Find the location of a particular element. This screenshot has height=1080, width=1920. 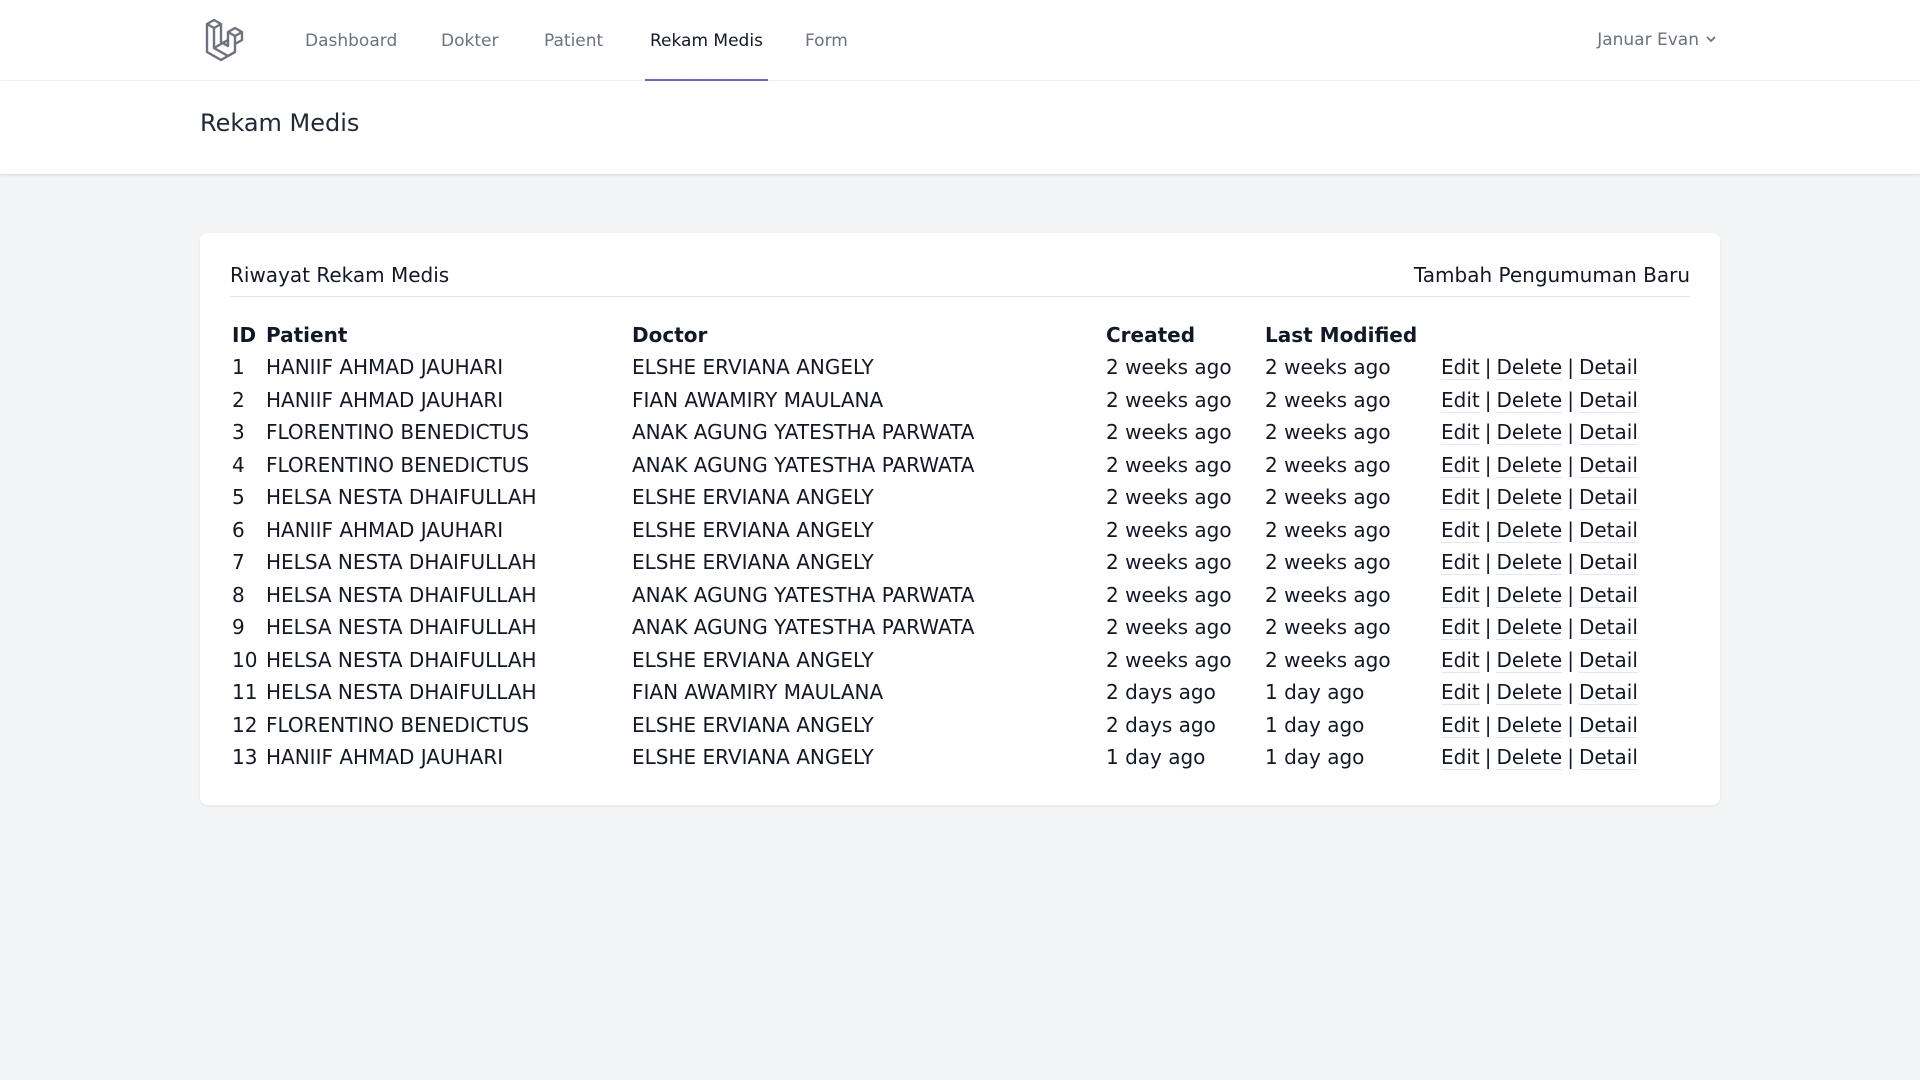

nav-link-patient: Patient is located at coordinates (573, 40).